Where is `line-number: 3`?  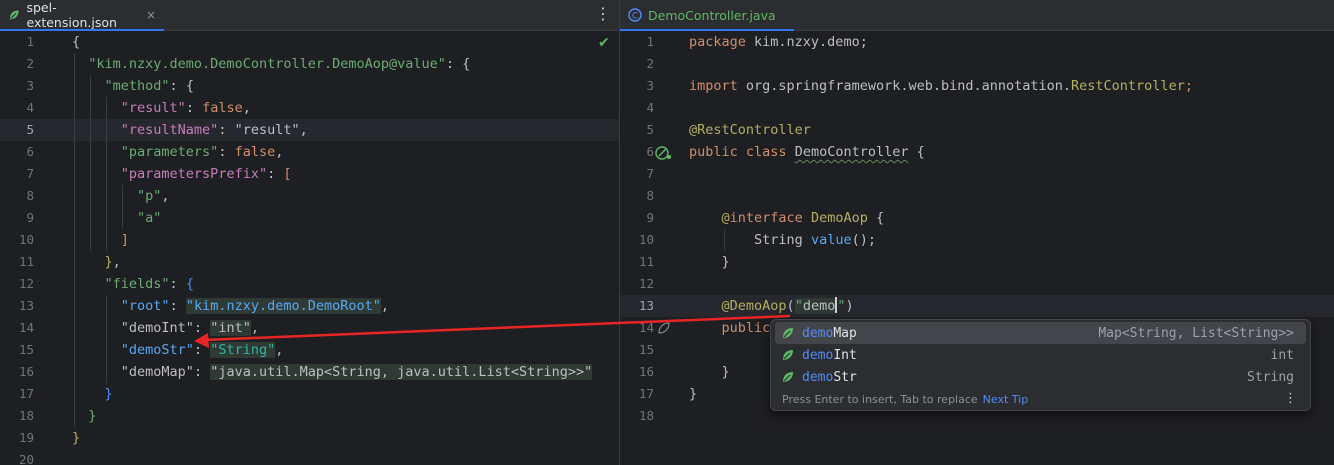
line-number: 3 is located at coordinates (650, 85).